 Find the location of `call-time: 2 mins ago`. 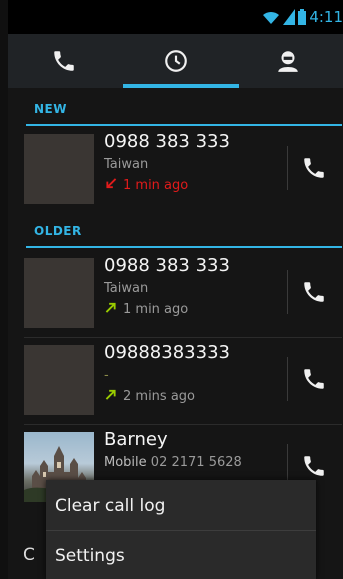

call-time: 2 mins ago is located at coordinates (149, 396).